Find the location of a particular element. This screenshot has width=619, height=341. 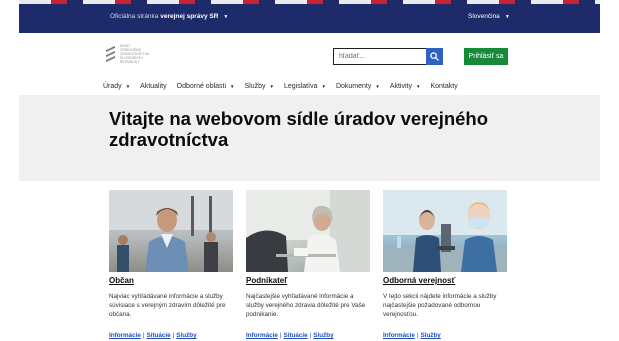

logo-mark-icon is located at coordinates (111, 54).